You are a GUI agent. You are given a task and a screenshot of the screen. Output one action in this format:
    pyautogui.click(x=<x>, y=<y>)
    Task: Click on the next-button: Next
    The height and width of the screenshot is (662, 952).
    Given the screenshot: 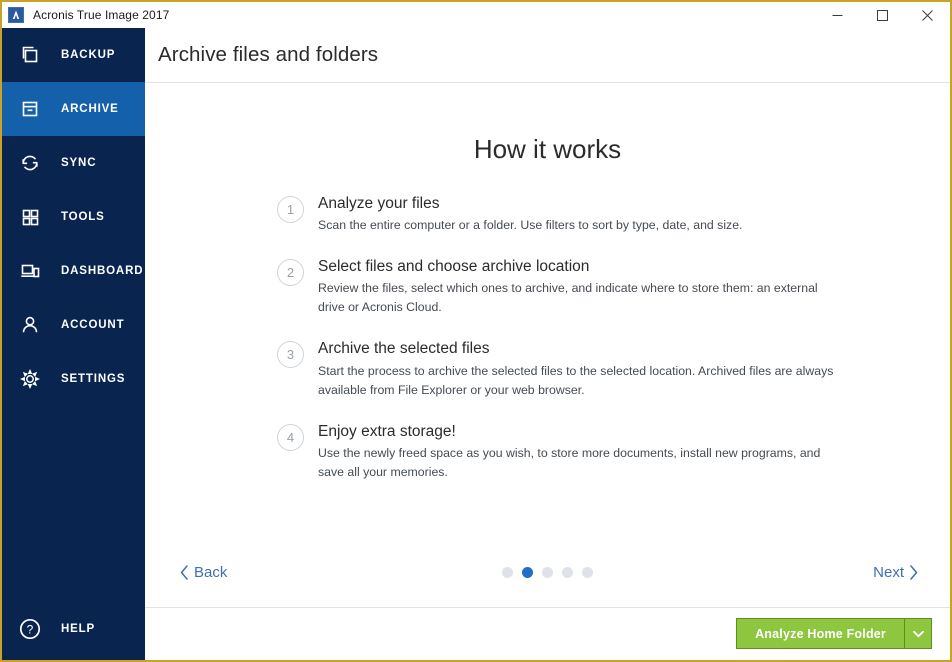 What is the action you would take?
    pyautogui.click(x=895, y=572)
    